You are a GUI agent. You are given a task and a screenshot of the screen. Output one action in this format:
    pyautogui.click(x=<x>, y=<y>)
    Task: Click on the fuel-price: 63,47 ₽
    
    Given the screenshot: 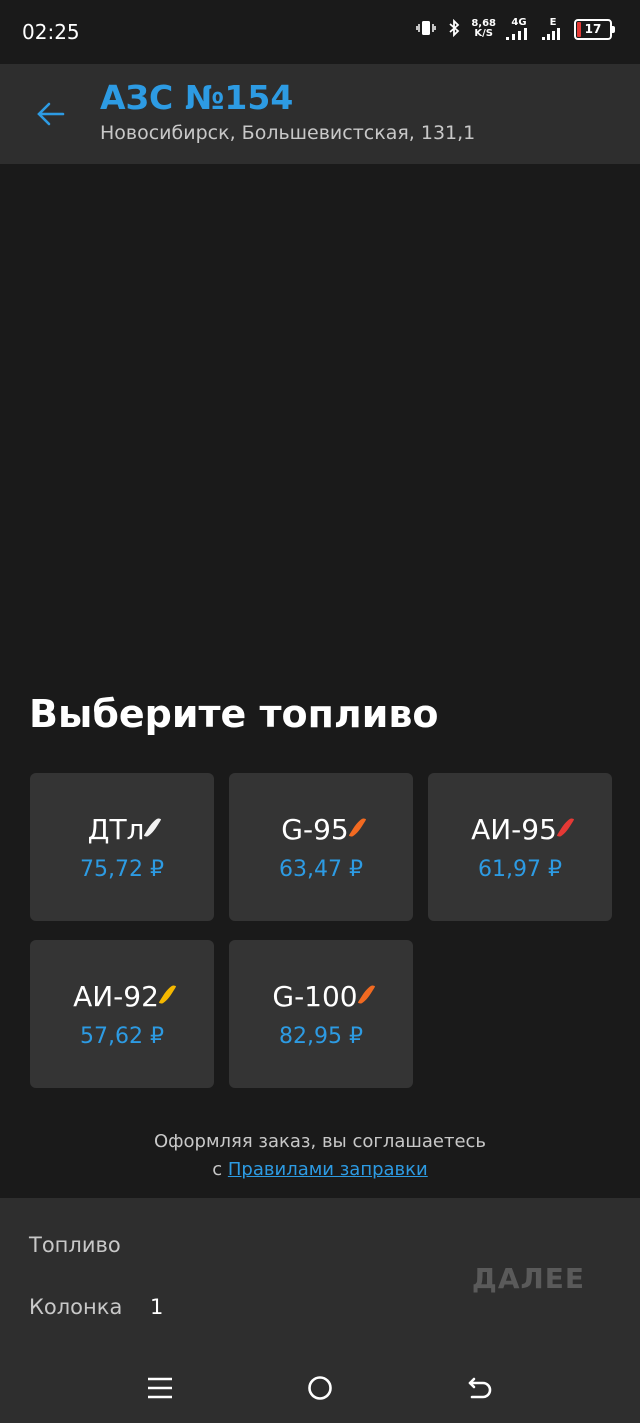 What is the action you would take?
    pyautogui.click(x=321, y=869)
    